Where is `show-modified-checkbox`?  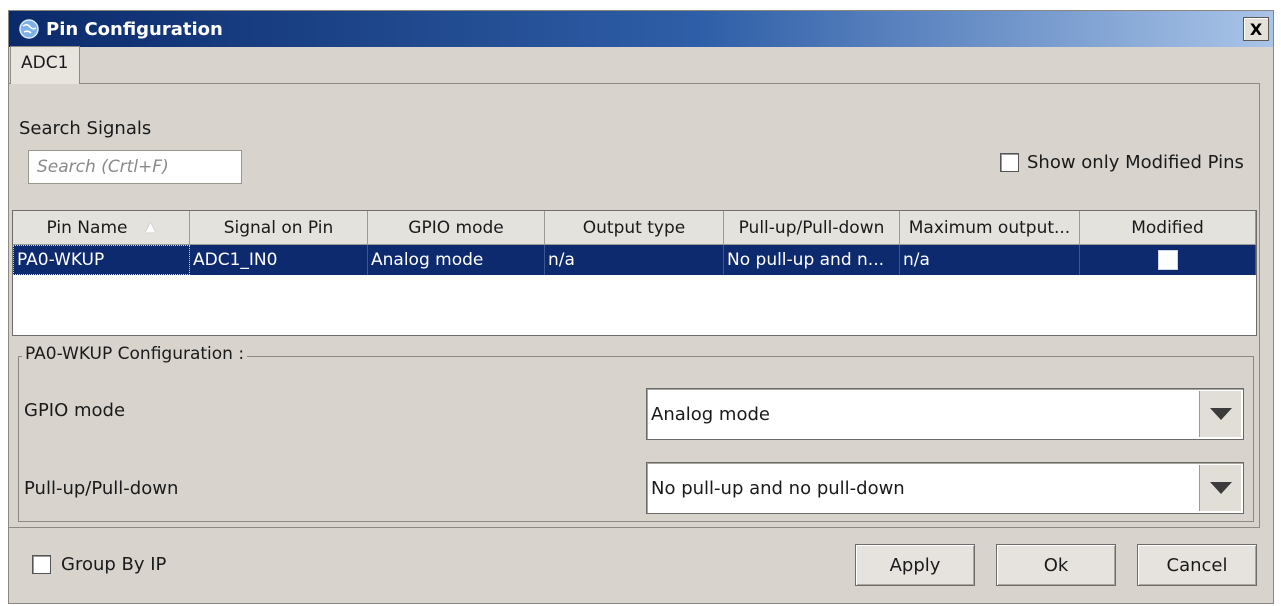 show-modified-checkbox is located at coordinates (1009, 162).